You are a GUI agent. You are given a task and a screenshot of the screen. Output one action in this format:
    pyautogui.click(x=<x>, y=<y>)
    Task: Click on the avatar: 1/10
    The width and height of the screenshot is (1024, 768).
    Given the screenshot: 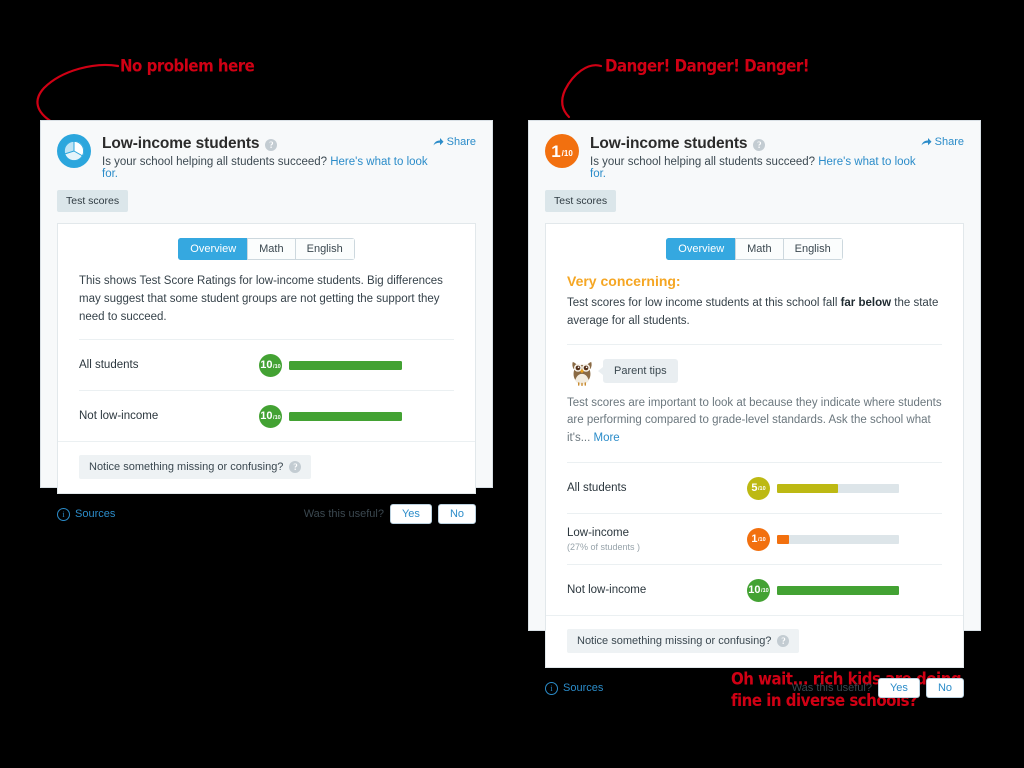 What is the action you would take?
    pyautogui.click(x=562, y=151)
    